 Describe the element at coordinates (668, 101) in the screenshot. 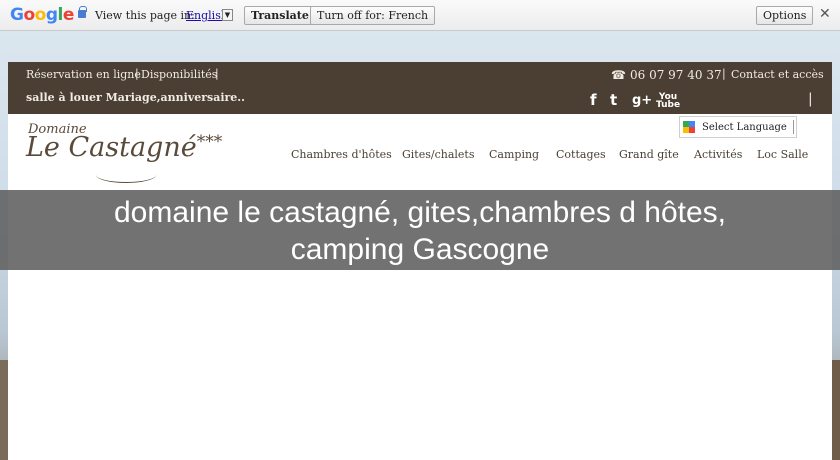

I see `youtube-icon: You Tube` at that location.